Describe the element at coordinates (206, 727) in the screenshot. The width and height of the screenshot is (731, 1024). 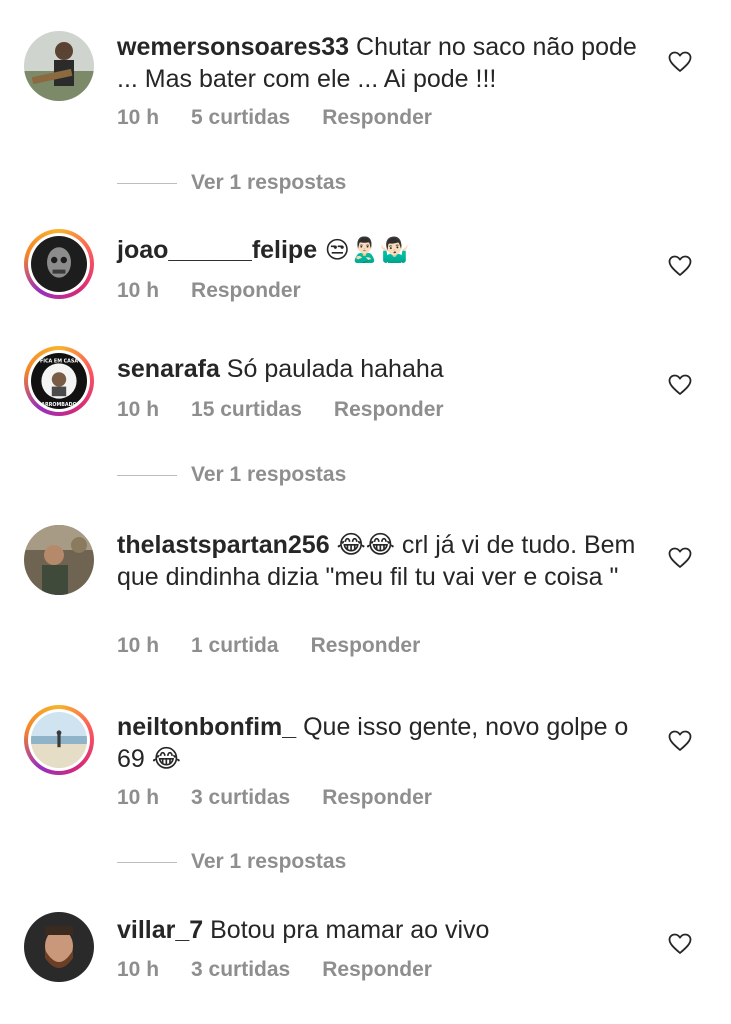
I see `comment-username: neiltonbonfim_` at that location.